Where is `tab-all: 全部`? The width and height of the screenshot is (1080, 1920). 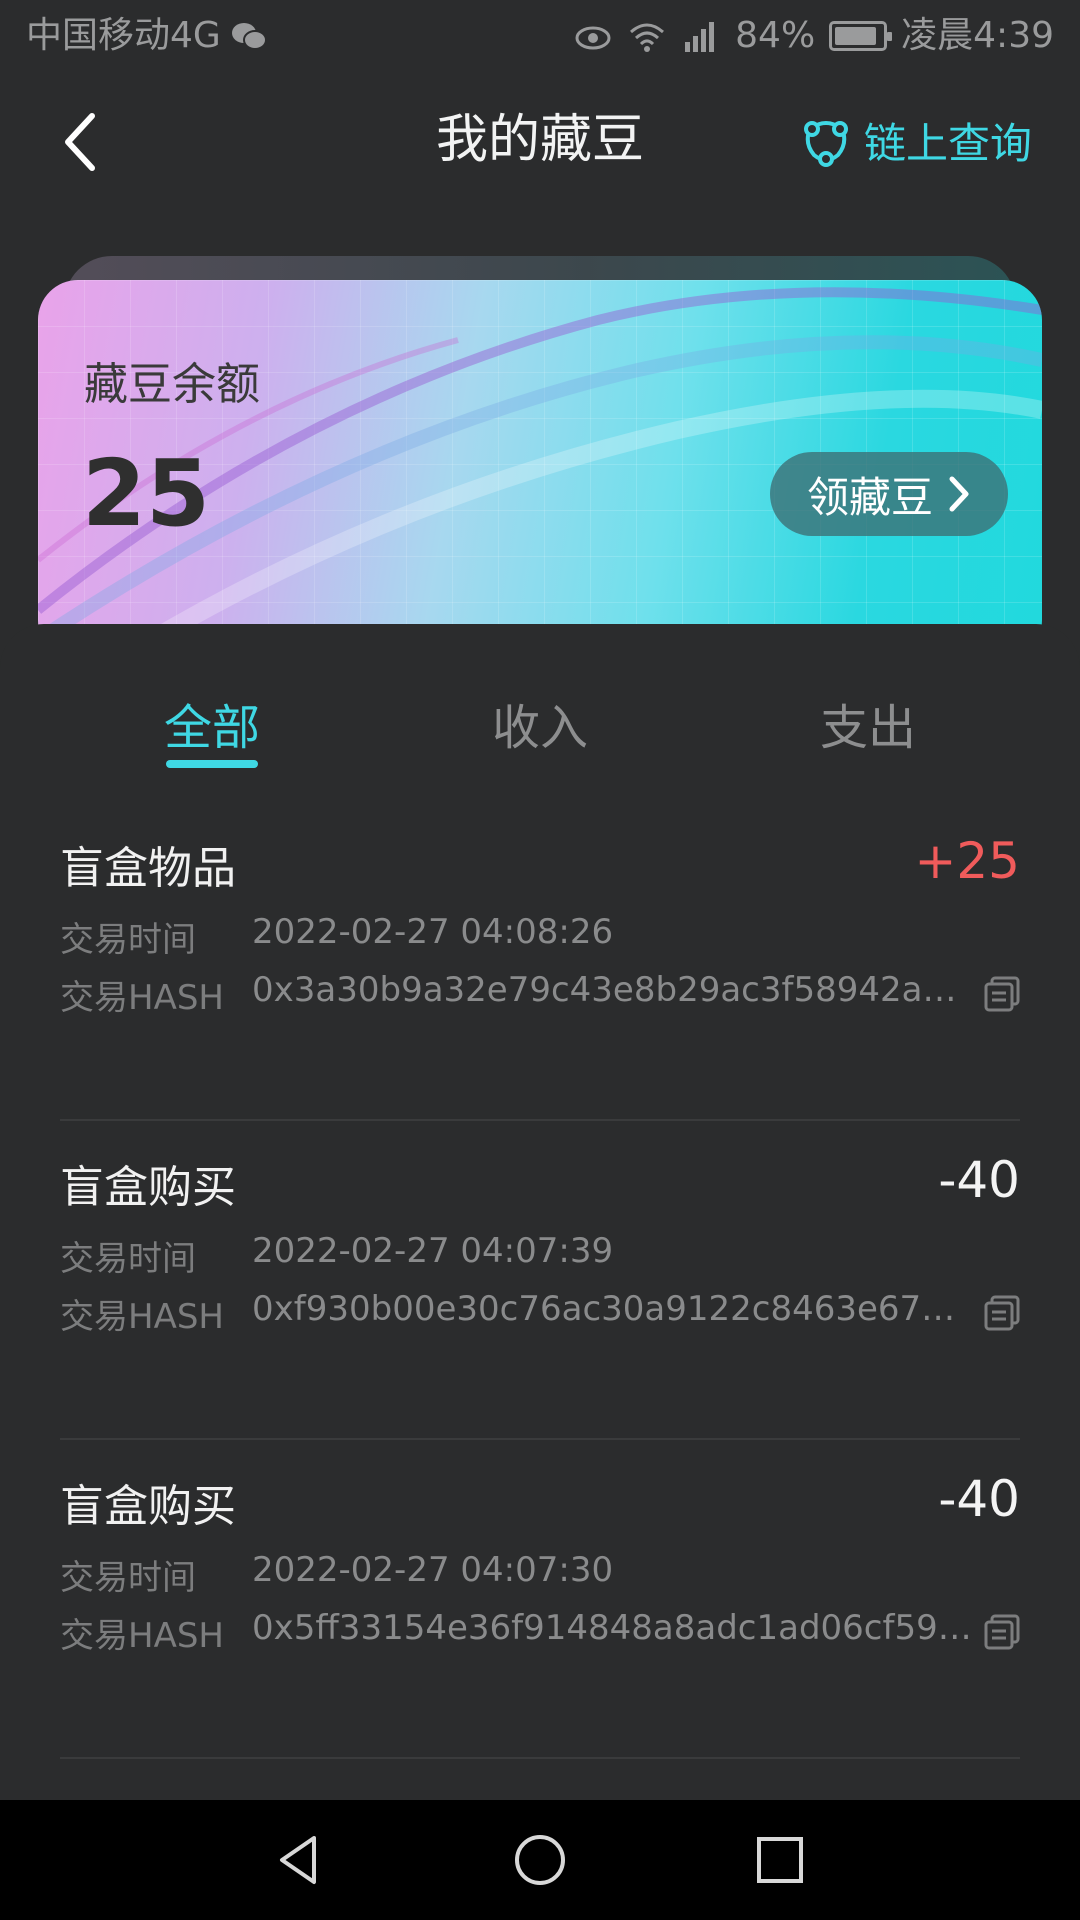
tab-all: 全部 is located at coordinates (212, 723).